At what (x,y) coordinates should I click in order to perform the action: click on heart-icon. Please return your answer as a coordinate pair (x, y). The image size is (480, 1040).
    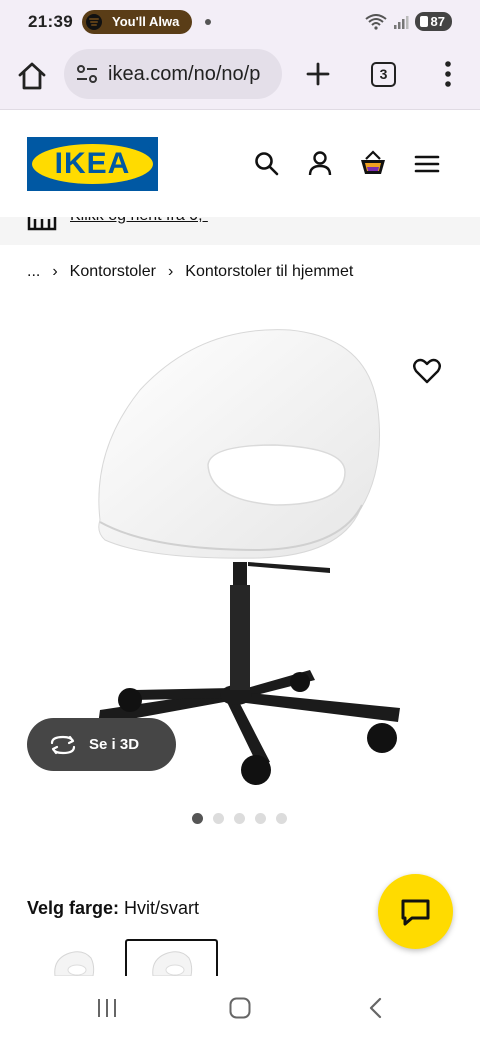
    Looking at the image, I should click on (427, 371).